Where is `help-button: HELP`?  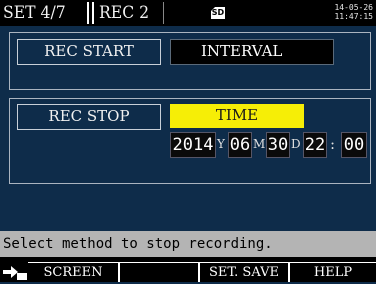 help-button: HELP is located at coordinates (333, 272).